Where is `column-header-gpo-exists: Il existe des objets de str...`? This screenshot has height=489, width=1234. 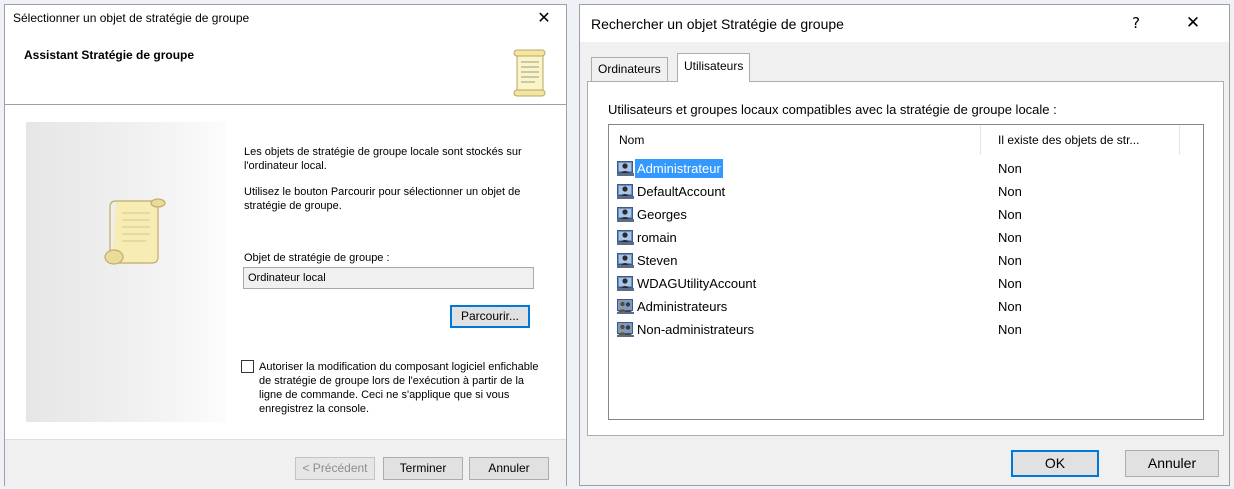
column-header-gpo-exists: Il existe des objets de str... is located at coordinates (1081, 140).